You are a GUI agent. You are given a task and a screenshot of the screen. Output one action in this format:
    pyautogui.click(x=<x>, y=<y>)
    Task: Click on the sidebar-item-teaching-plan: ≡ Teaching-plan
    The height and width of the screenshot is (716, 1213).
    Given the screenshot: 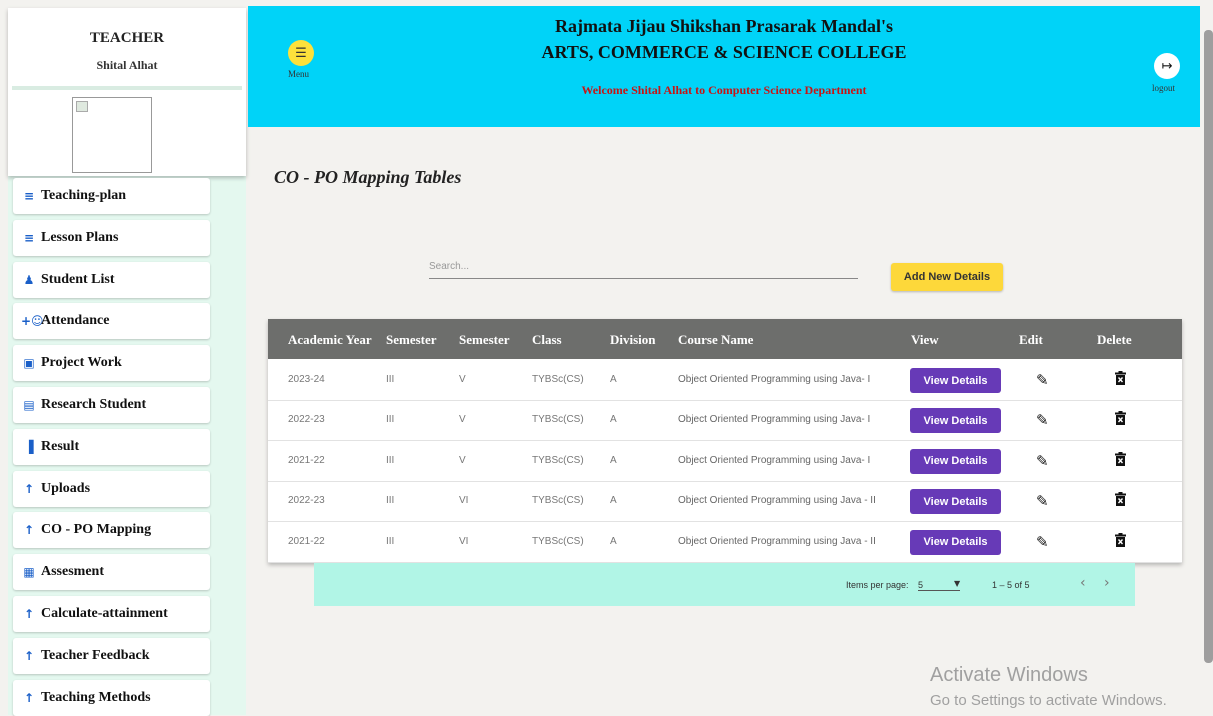 What is the action you would take?
    pyautogui.click(x=111, y=196)
    